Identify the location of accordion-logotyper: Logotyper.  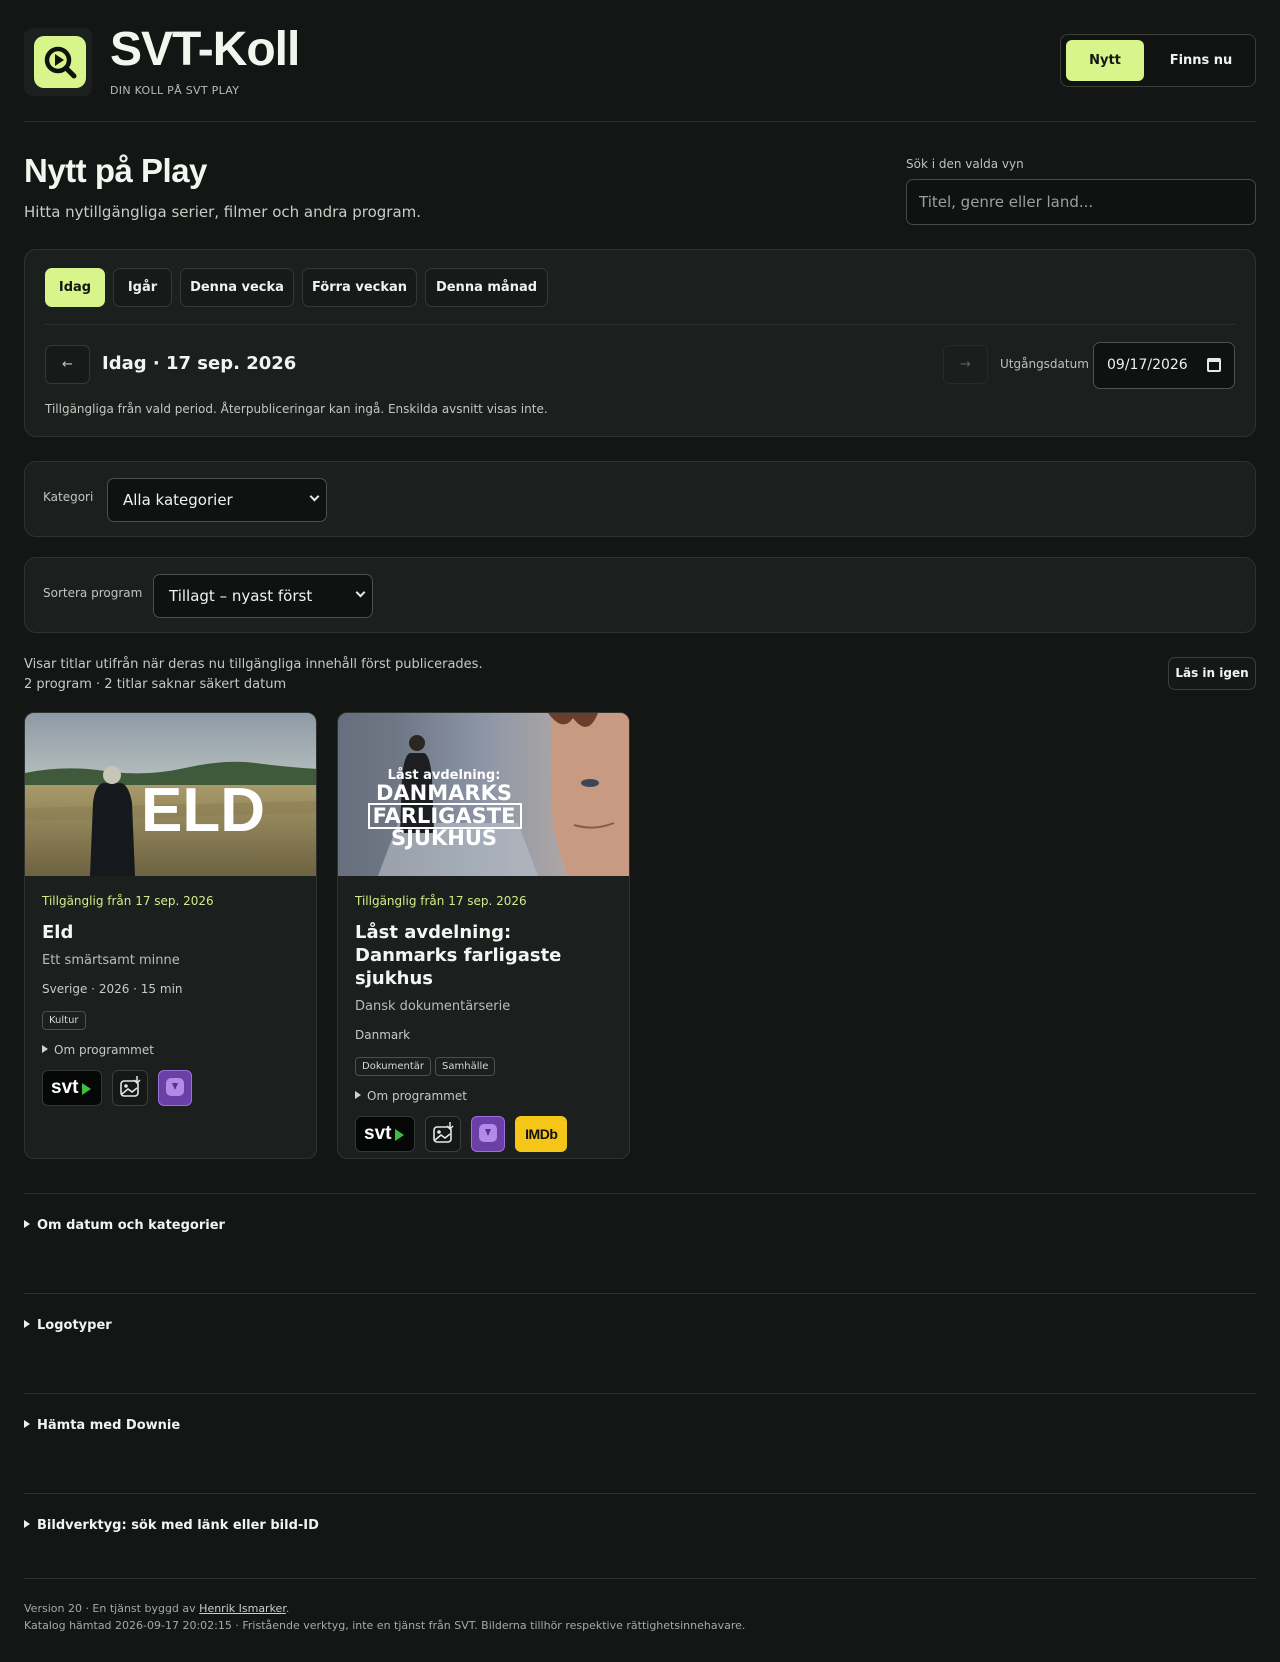
(68, 1325).